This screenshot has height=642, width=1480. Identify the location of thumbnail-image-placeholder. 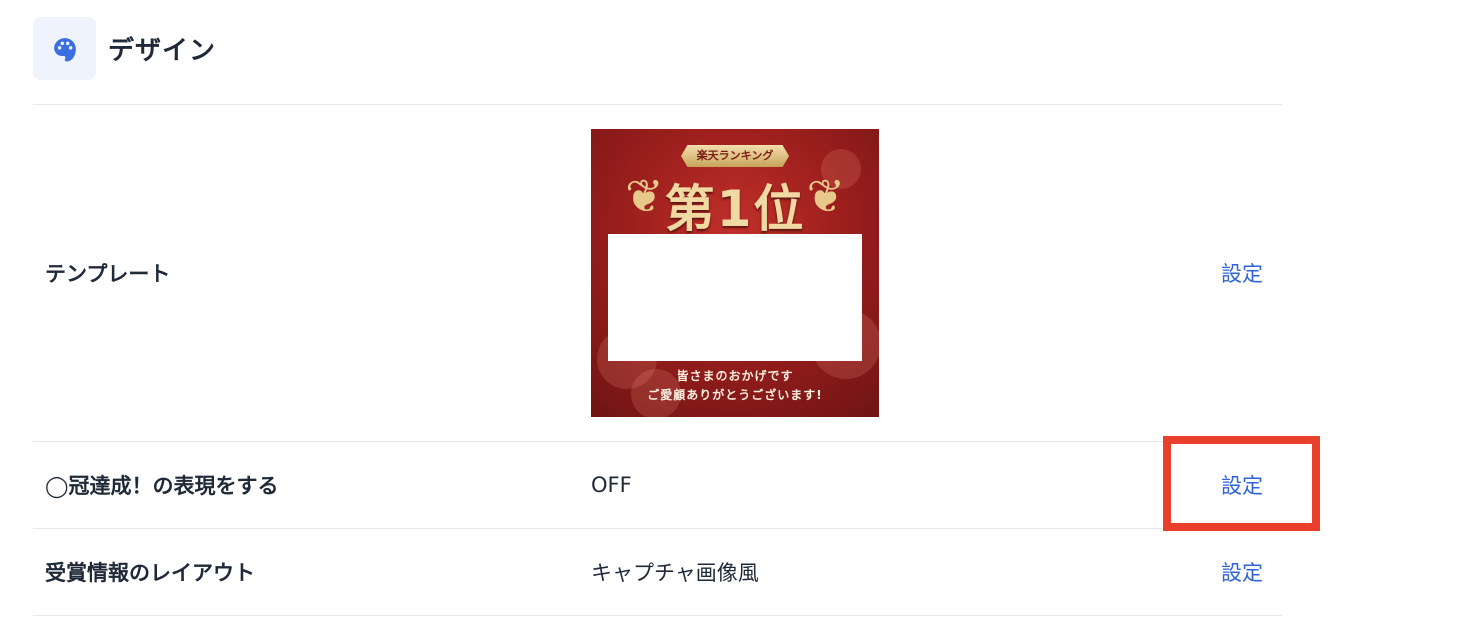
(735, 297).